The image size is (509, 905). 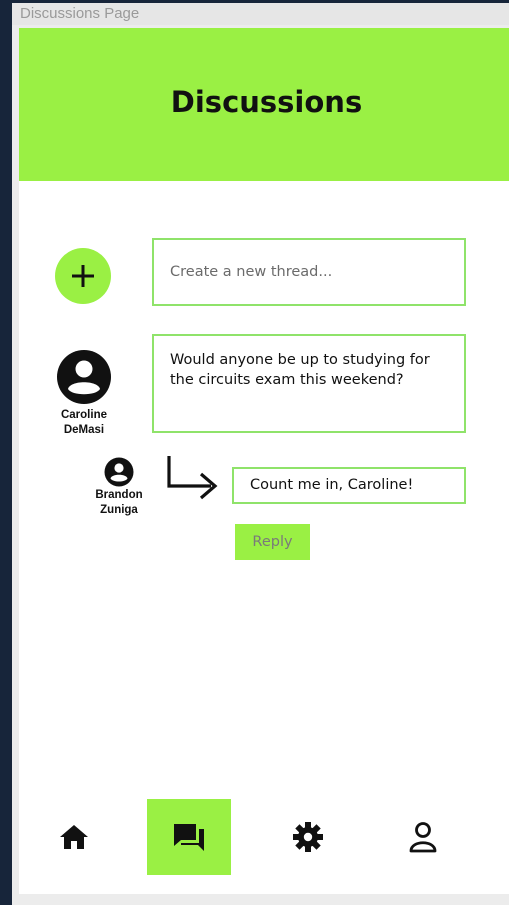 I want to click on thread-author-name: Caroline DeMasi, so click(x=84, y=423).